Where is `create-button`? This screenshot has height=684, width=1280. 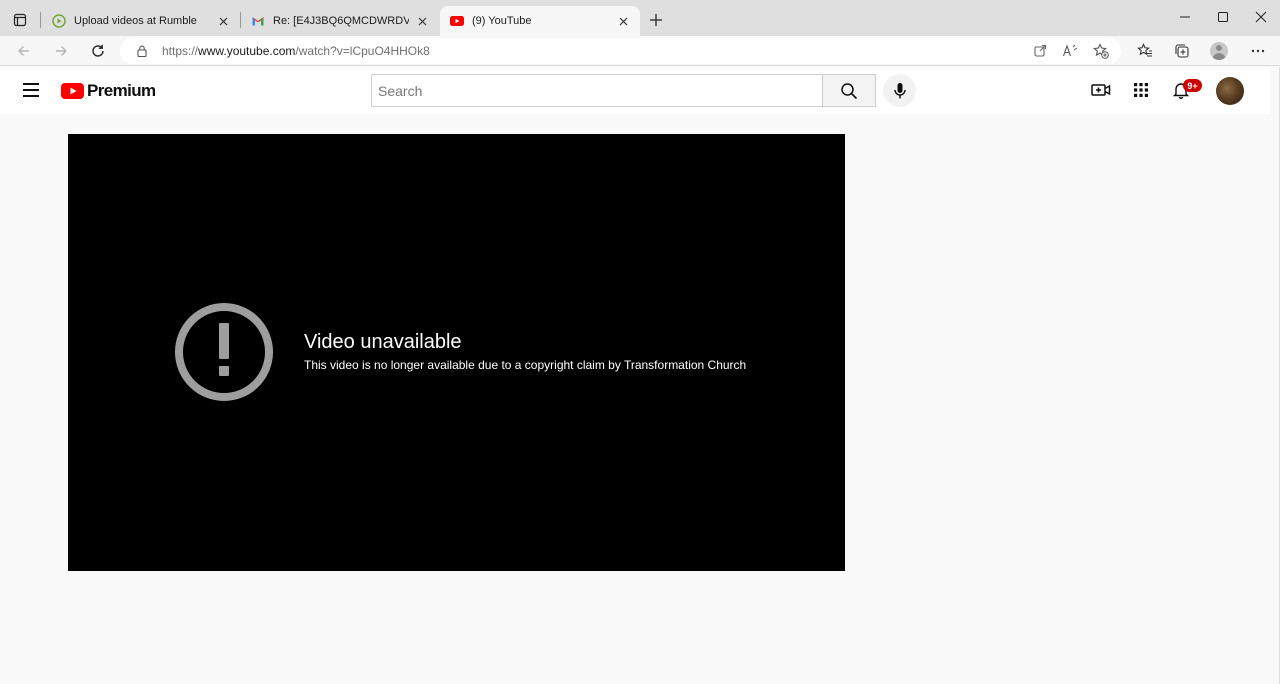 create-button is located at coordinates (1101, 90).